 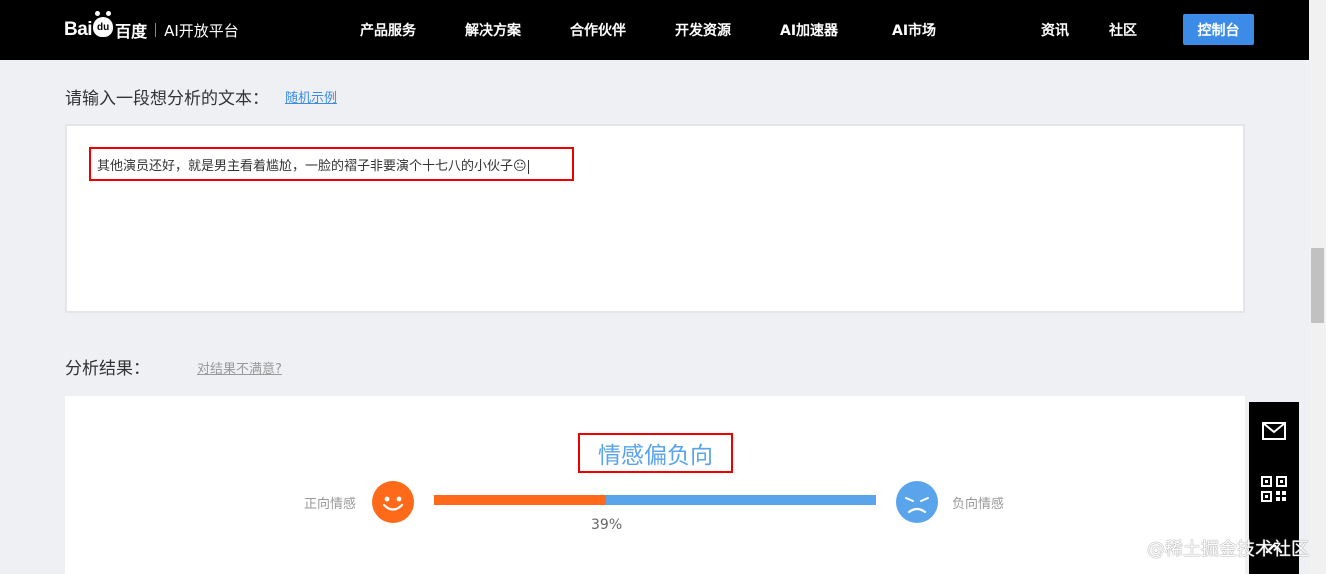 I want to click on sad-face-icon, so click(x=917, y=502).